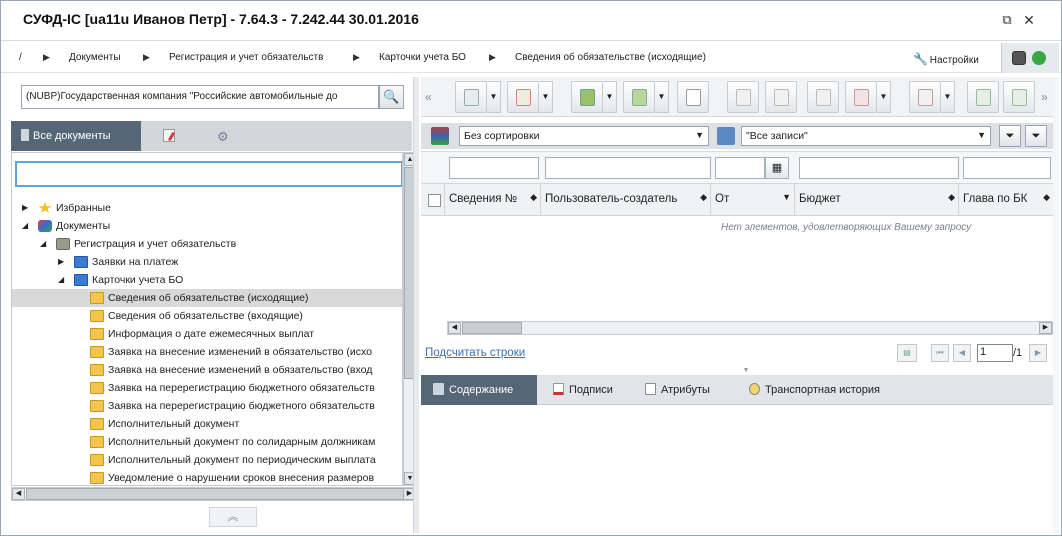 This screenshot has height=536, width=1062. Describe the element at coordinates (479, 390) in the screenshot. I see `tab-content: Содержание` at that location.